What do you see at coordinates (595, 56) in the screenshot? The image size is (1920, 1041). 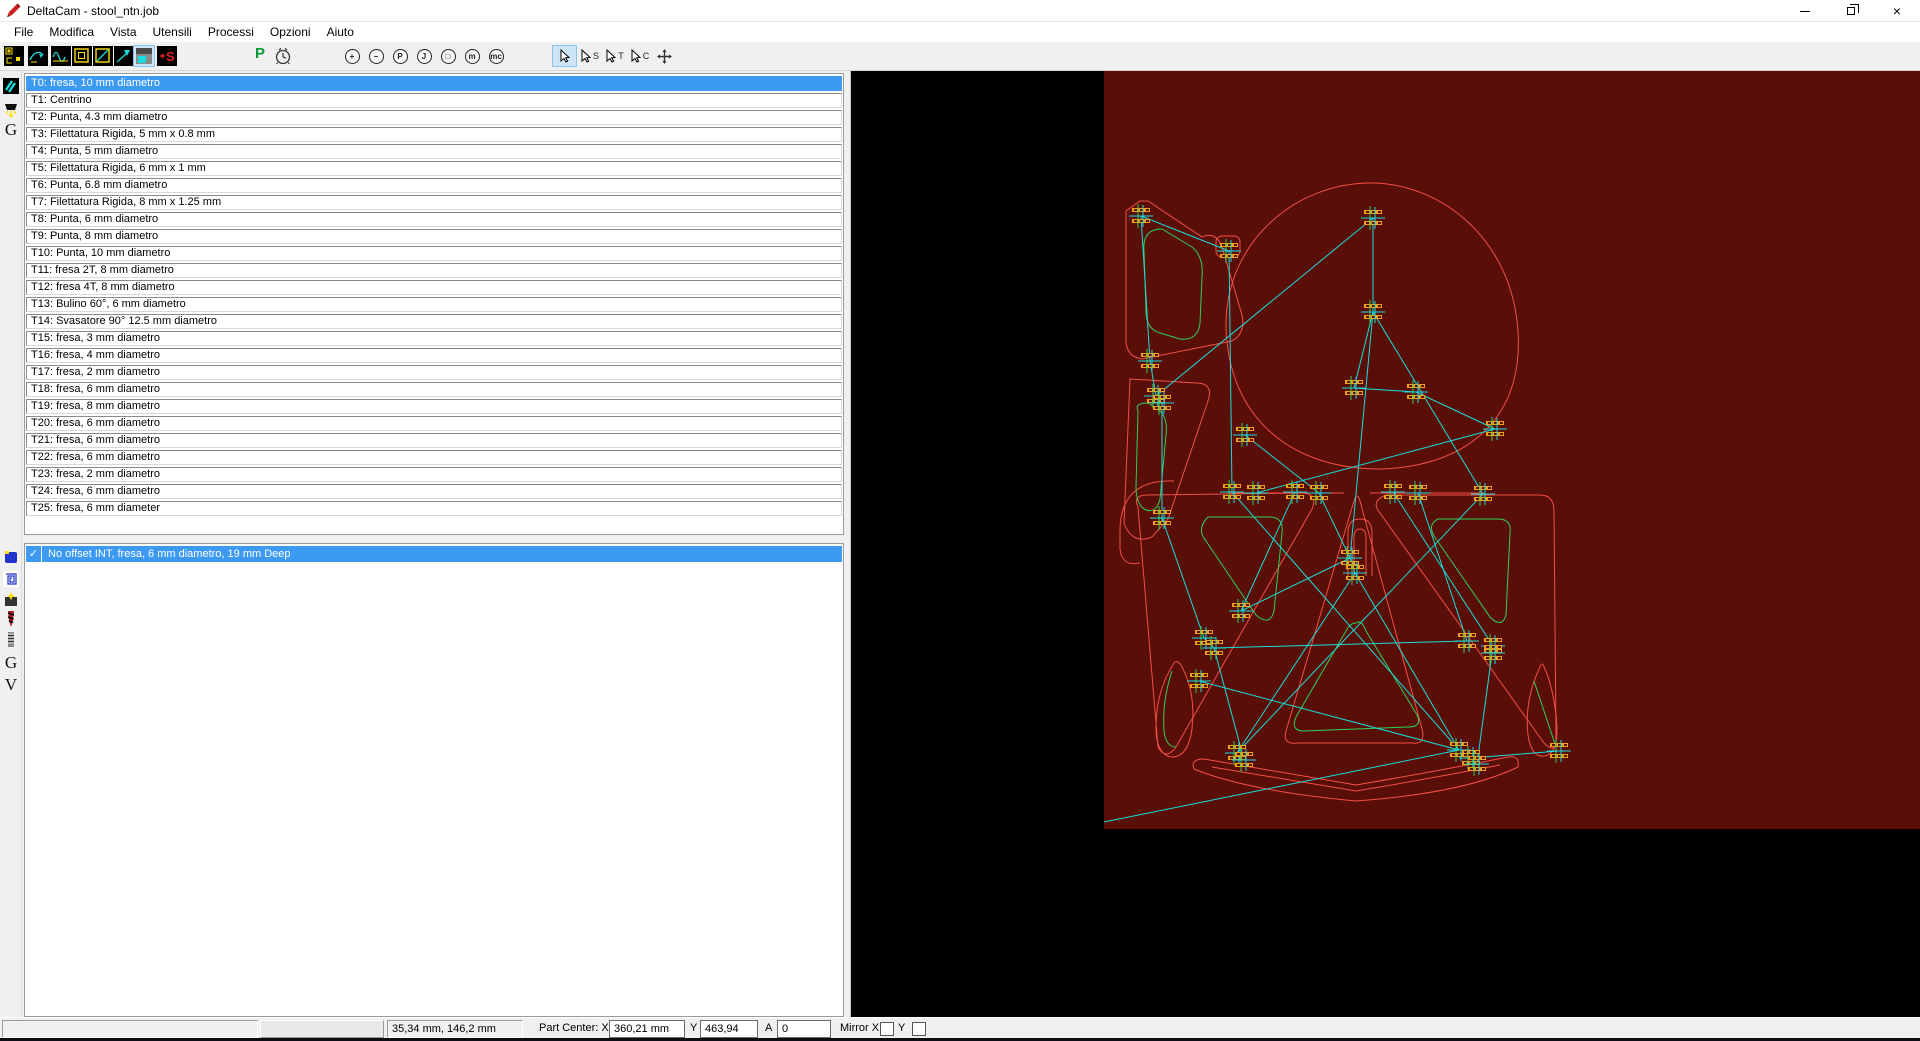 I see `select-shape-icon-letter: S` at bounding box center [595, 56].